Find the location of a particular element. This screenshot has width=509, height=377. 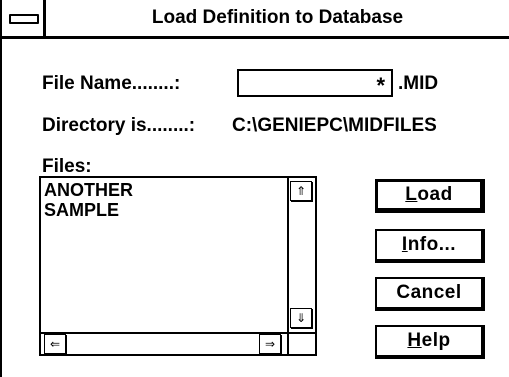

system-menu-button is located at coordinates (24, 18).